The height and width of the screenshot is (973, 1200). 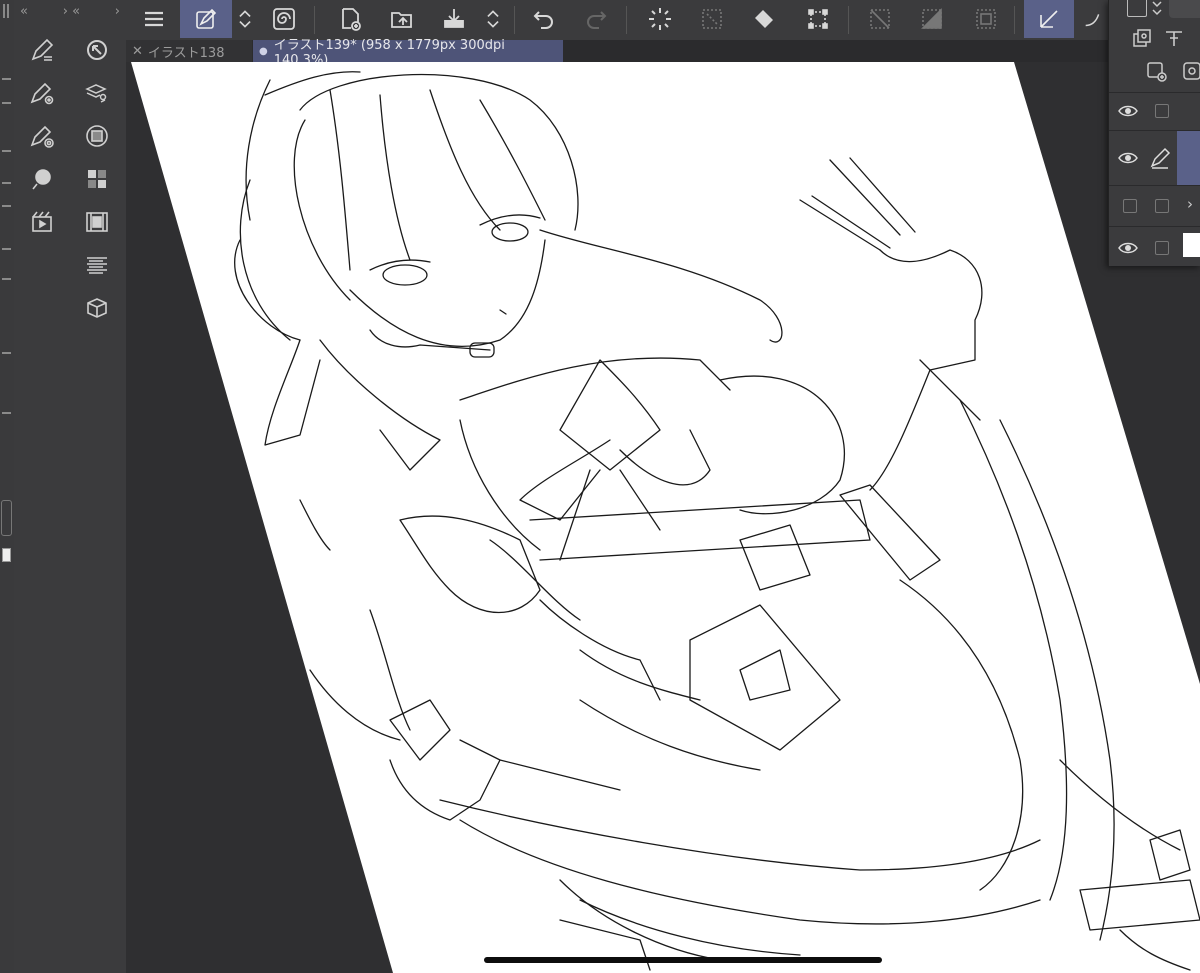 What do you see at coordinates (1142, 39) in the screenshot?
I see `copy-layer-icon` at bounding box center [1142, 39].